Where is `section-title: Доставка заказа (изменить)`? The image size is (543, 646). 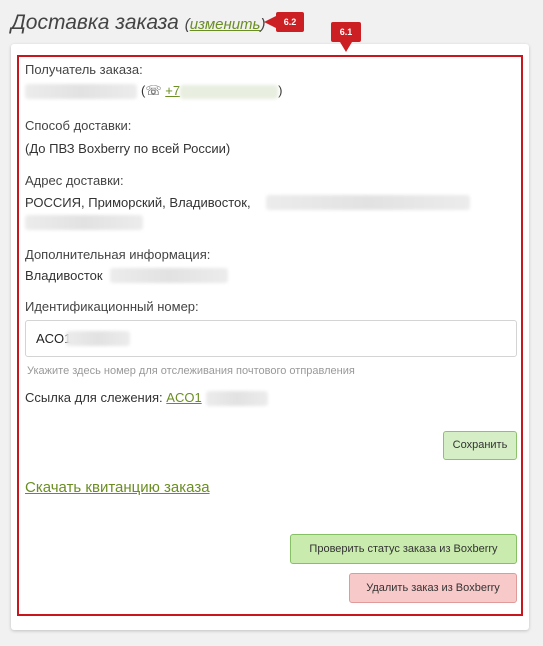
section-title: Доставка заказа (изменить) is located at coordinates (138, 22).